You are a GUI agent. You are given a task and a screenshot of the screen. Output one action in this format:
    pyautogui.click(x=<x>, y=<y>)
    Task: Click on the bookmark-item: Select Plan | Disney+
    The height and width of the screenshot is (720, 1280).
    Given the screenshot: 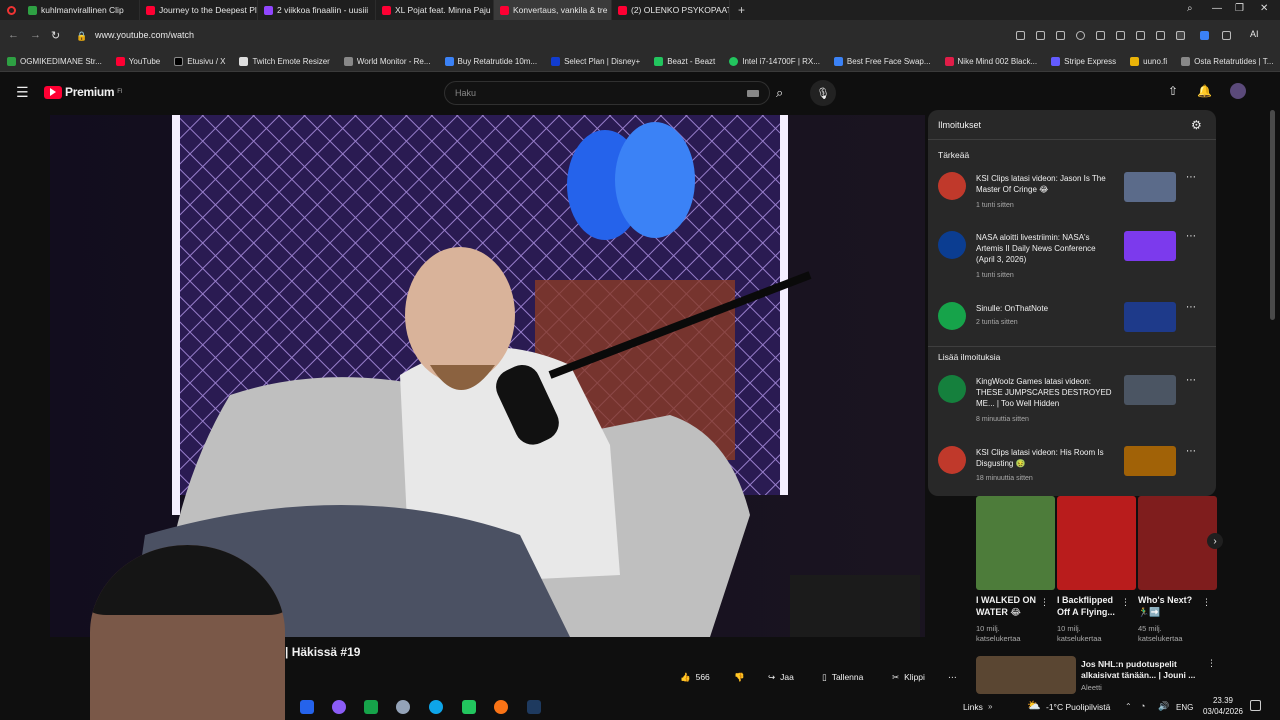 What is the action you would take?
    pyautogui.click(x=595, y=61)
    